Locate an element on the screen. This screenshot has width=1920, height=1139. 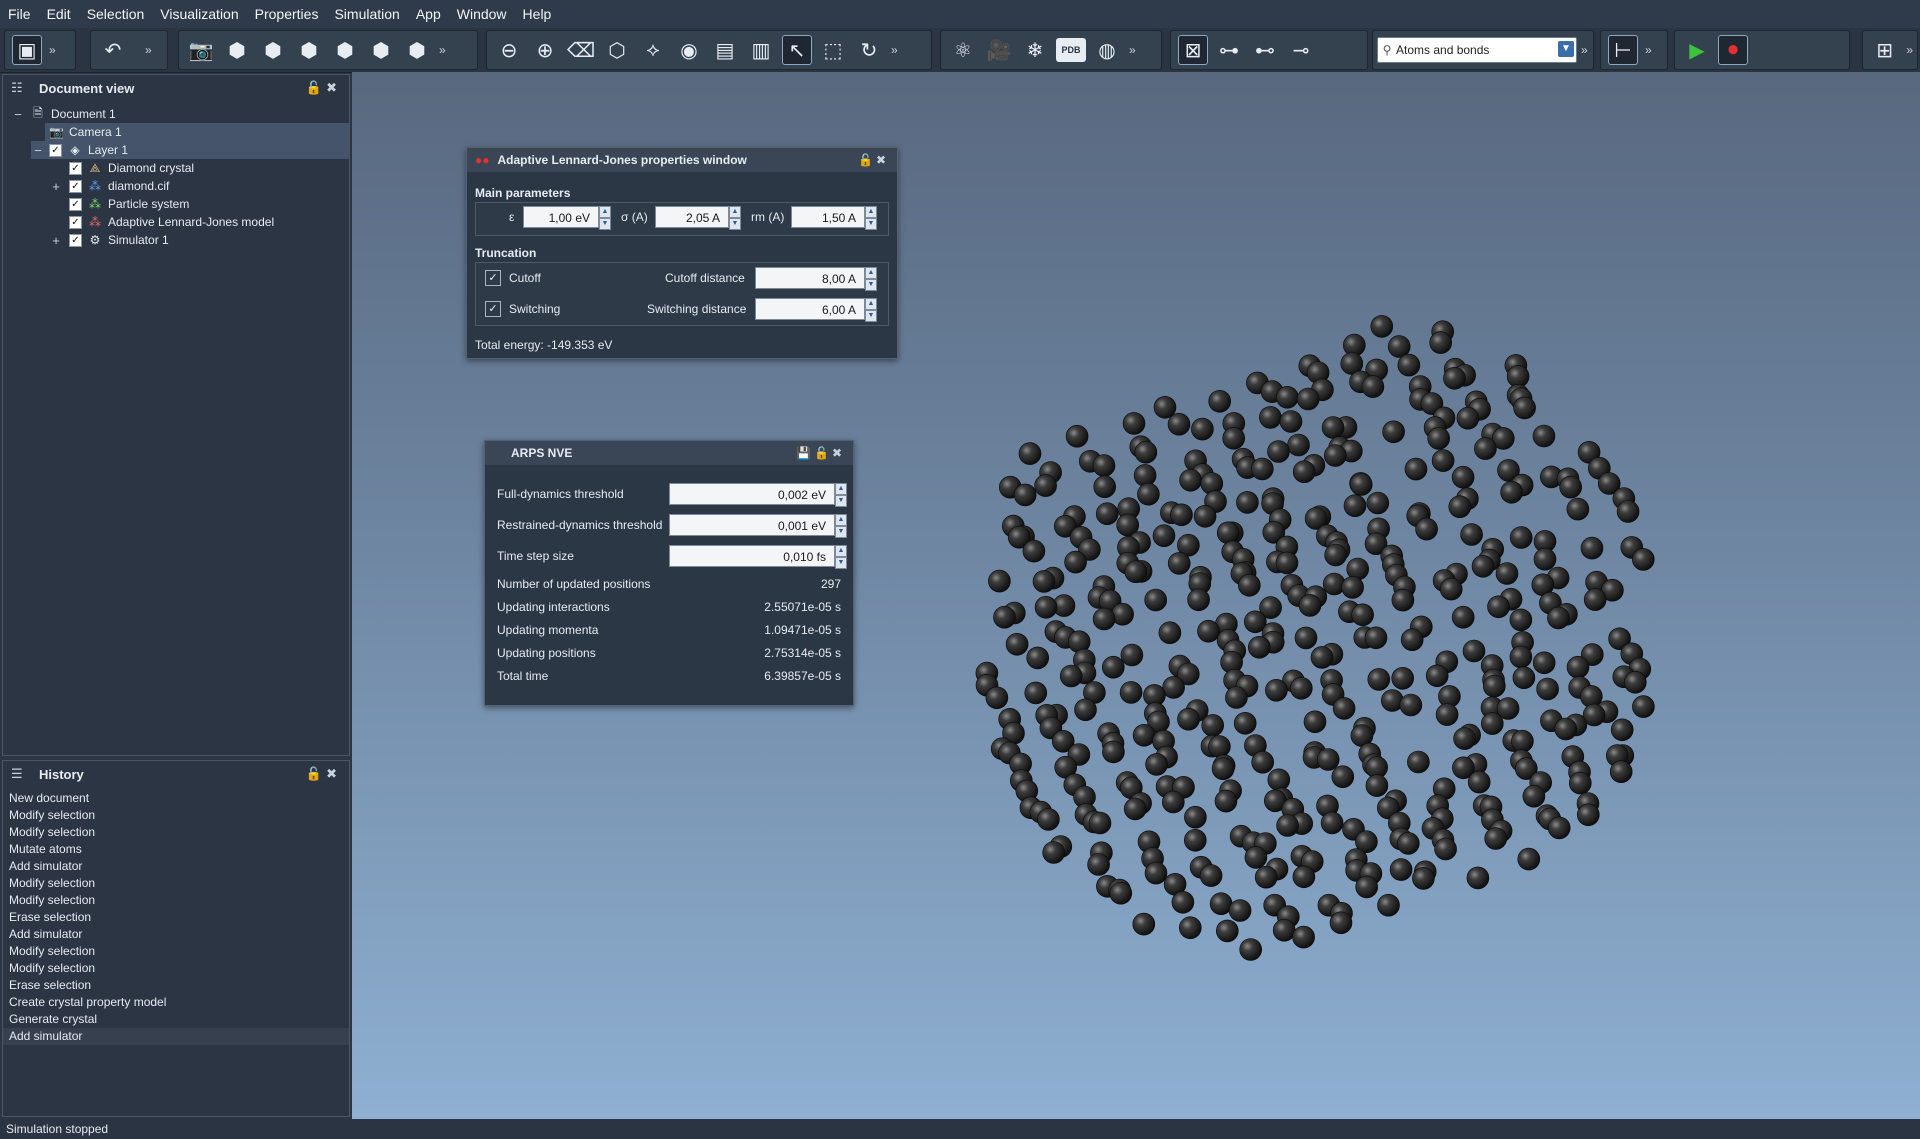
epsilon-spinbox: 1,00 eV ▲ ▼ is located at coordinates (567, 218).